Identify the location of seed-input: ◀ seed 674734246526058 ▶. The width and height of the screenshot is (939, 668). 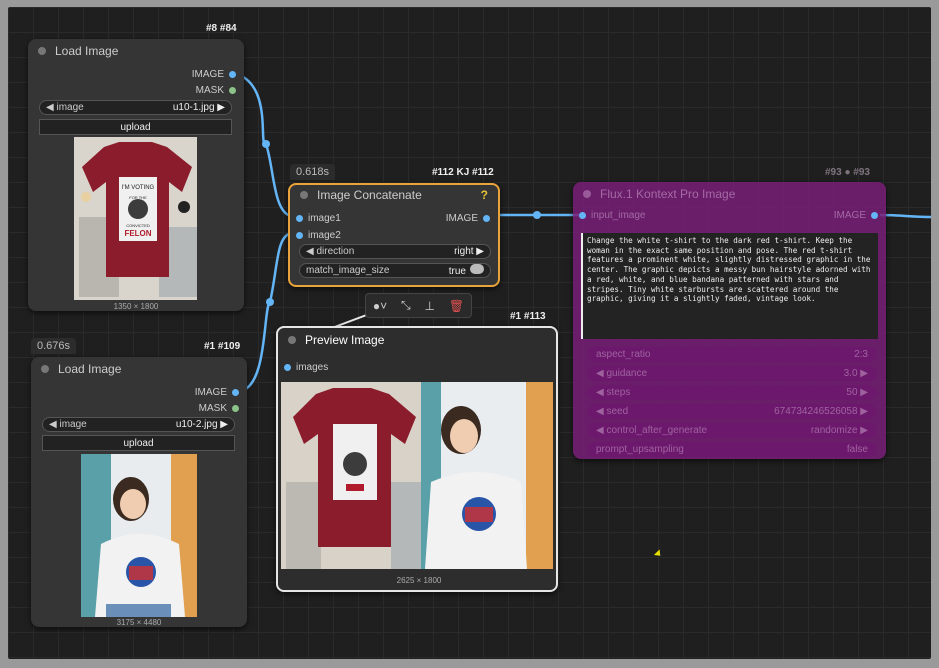
(732, 411).